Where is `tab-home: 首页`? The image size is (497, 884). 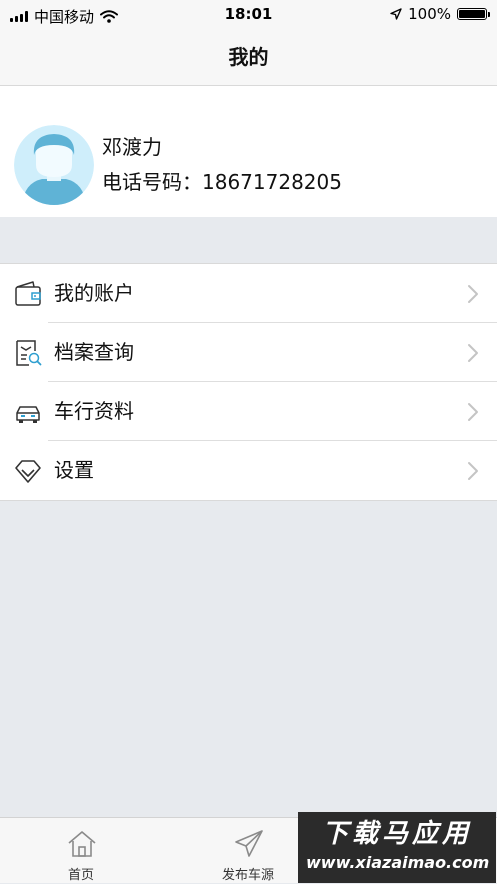 tab-home: 首页 is located at coordinates (81, 851).